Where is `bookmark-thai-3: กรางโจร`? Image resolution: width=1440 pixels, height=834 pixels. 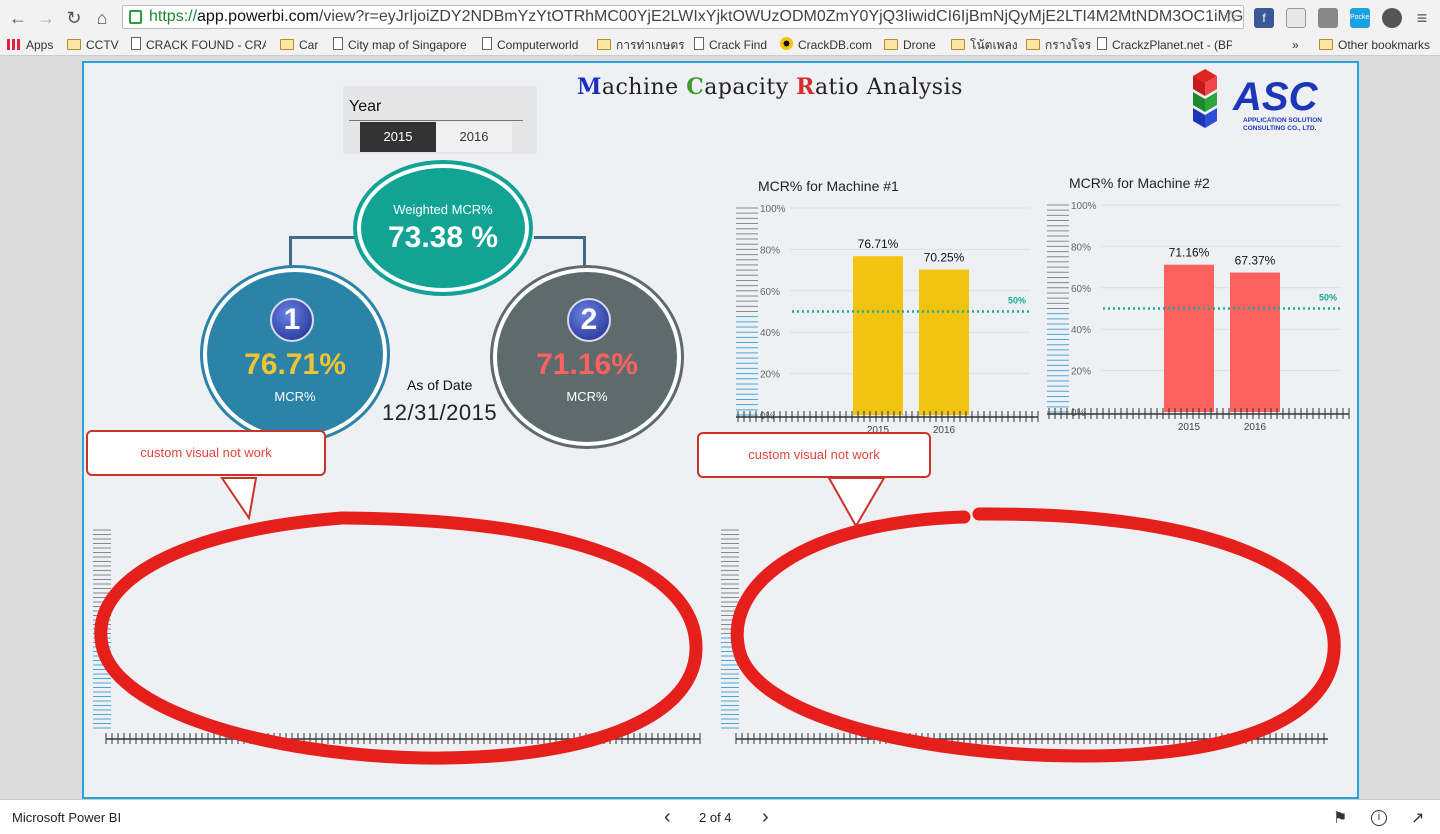
bookmark-thai-3: กรางโจร is located at coordinates (1058, 45).